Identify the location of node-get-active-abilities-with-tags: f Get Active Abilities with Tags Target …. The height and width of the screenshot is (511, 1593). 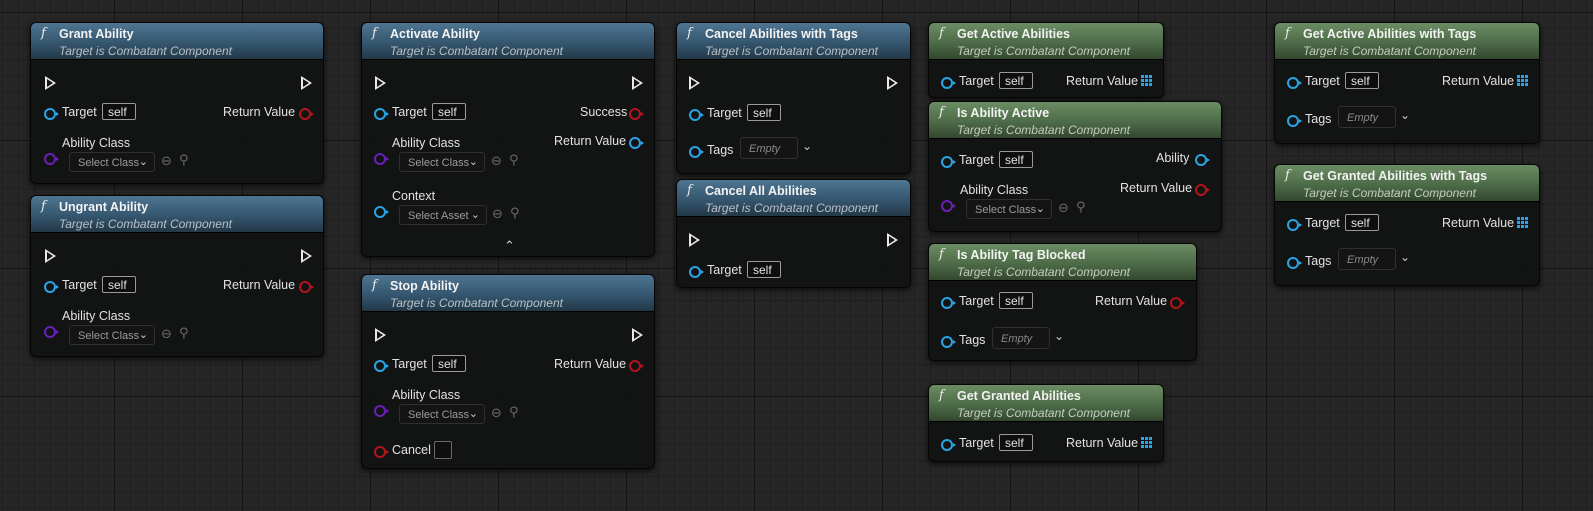
(1407, 83).